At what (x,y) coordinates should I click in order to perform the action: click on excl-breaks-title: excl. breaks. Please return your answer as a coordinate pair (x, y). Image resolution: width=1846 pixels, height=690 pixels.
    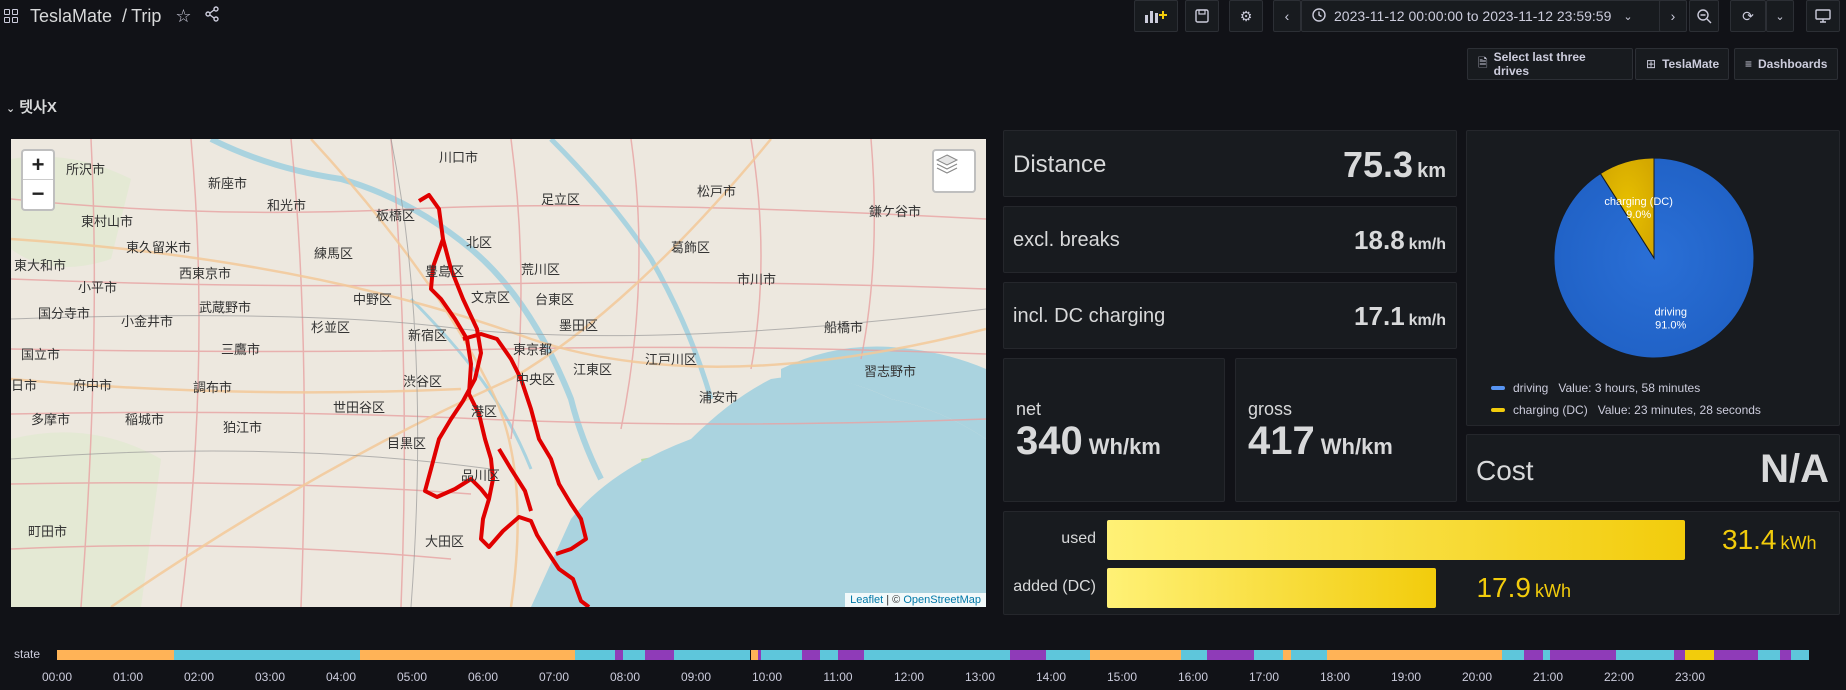
    Looking at the image, I should click on (1066, 240).